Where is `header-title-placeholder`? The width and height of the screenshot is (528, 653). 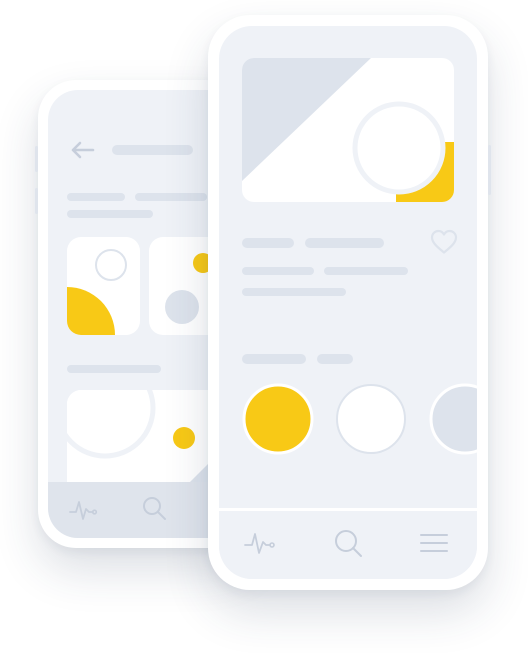 header-title-placeholder is located at coordinates (152, 150).